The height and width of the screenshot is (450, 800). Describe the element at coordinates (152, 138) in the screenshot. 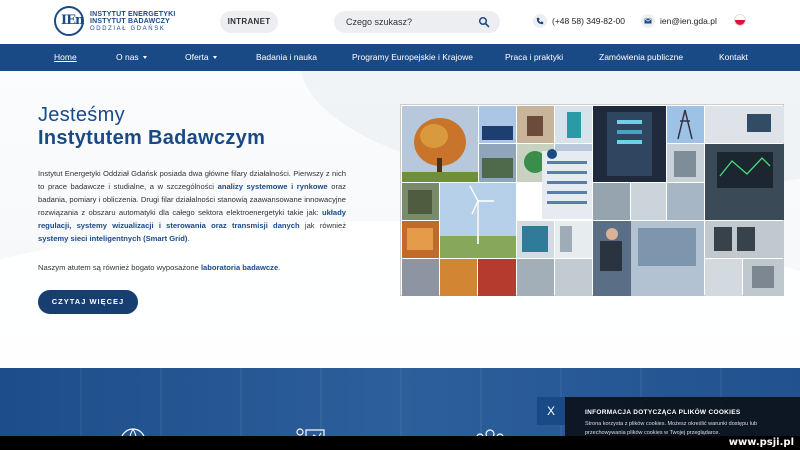

I see `hero-title-line2: Instytutem Badawczym` at that location.